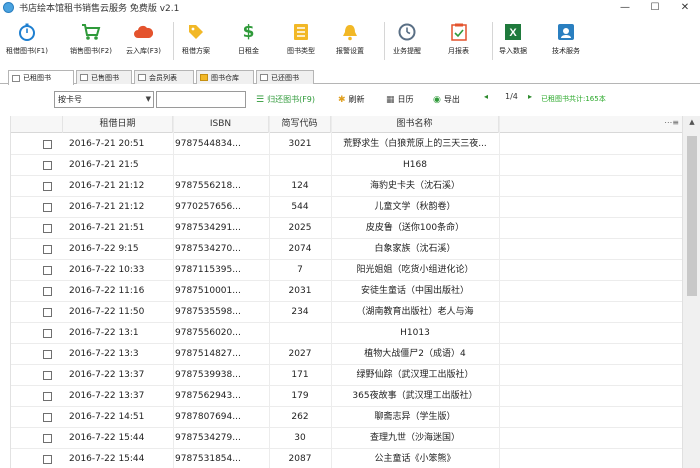 Image resolution: width=700 pixels, height=468 pixels. What do you see at coordinates (301, 51) in the screenshot?
I see `book-type-label: 图书类型` at bounding box center [301, 51].